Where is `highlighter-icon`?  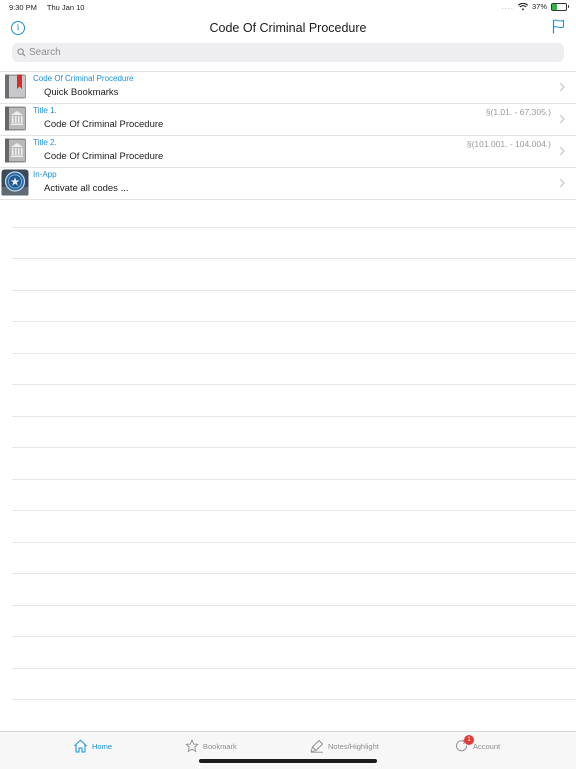
highlighter-icon is located at coordinates (316, 746).